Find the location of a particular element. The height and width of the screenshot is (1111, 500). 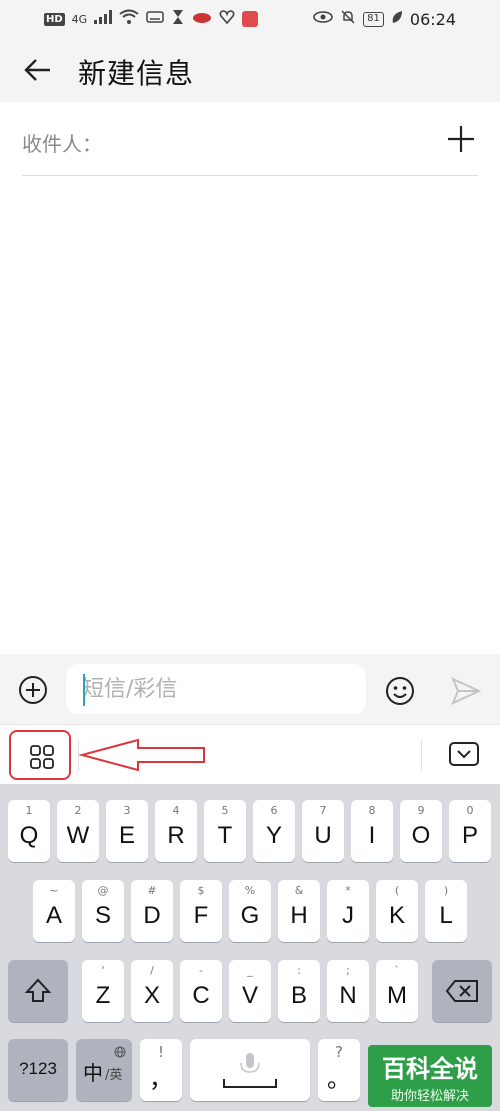

hourglass-icon is located at coordinates (178, 19).